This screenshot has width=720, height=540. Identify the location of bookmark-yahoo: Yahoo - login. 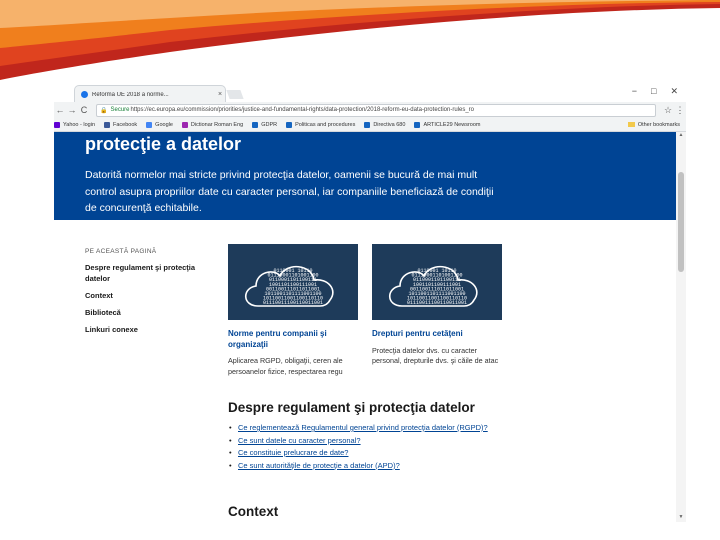
(75, 124).